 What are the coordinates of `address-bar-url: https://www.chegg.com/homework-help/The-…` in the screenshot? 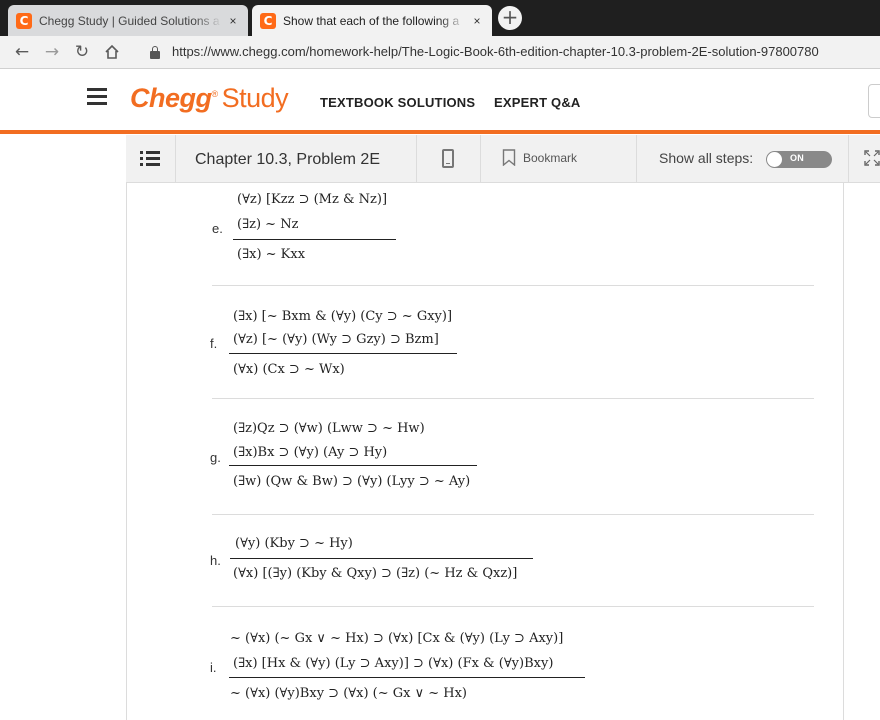 It's located at (495, 51).